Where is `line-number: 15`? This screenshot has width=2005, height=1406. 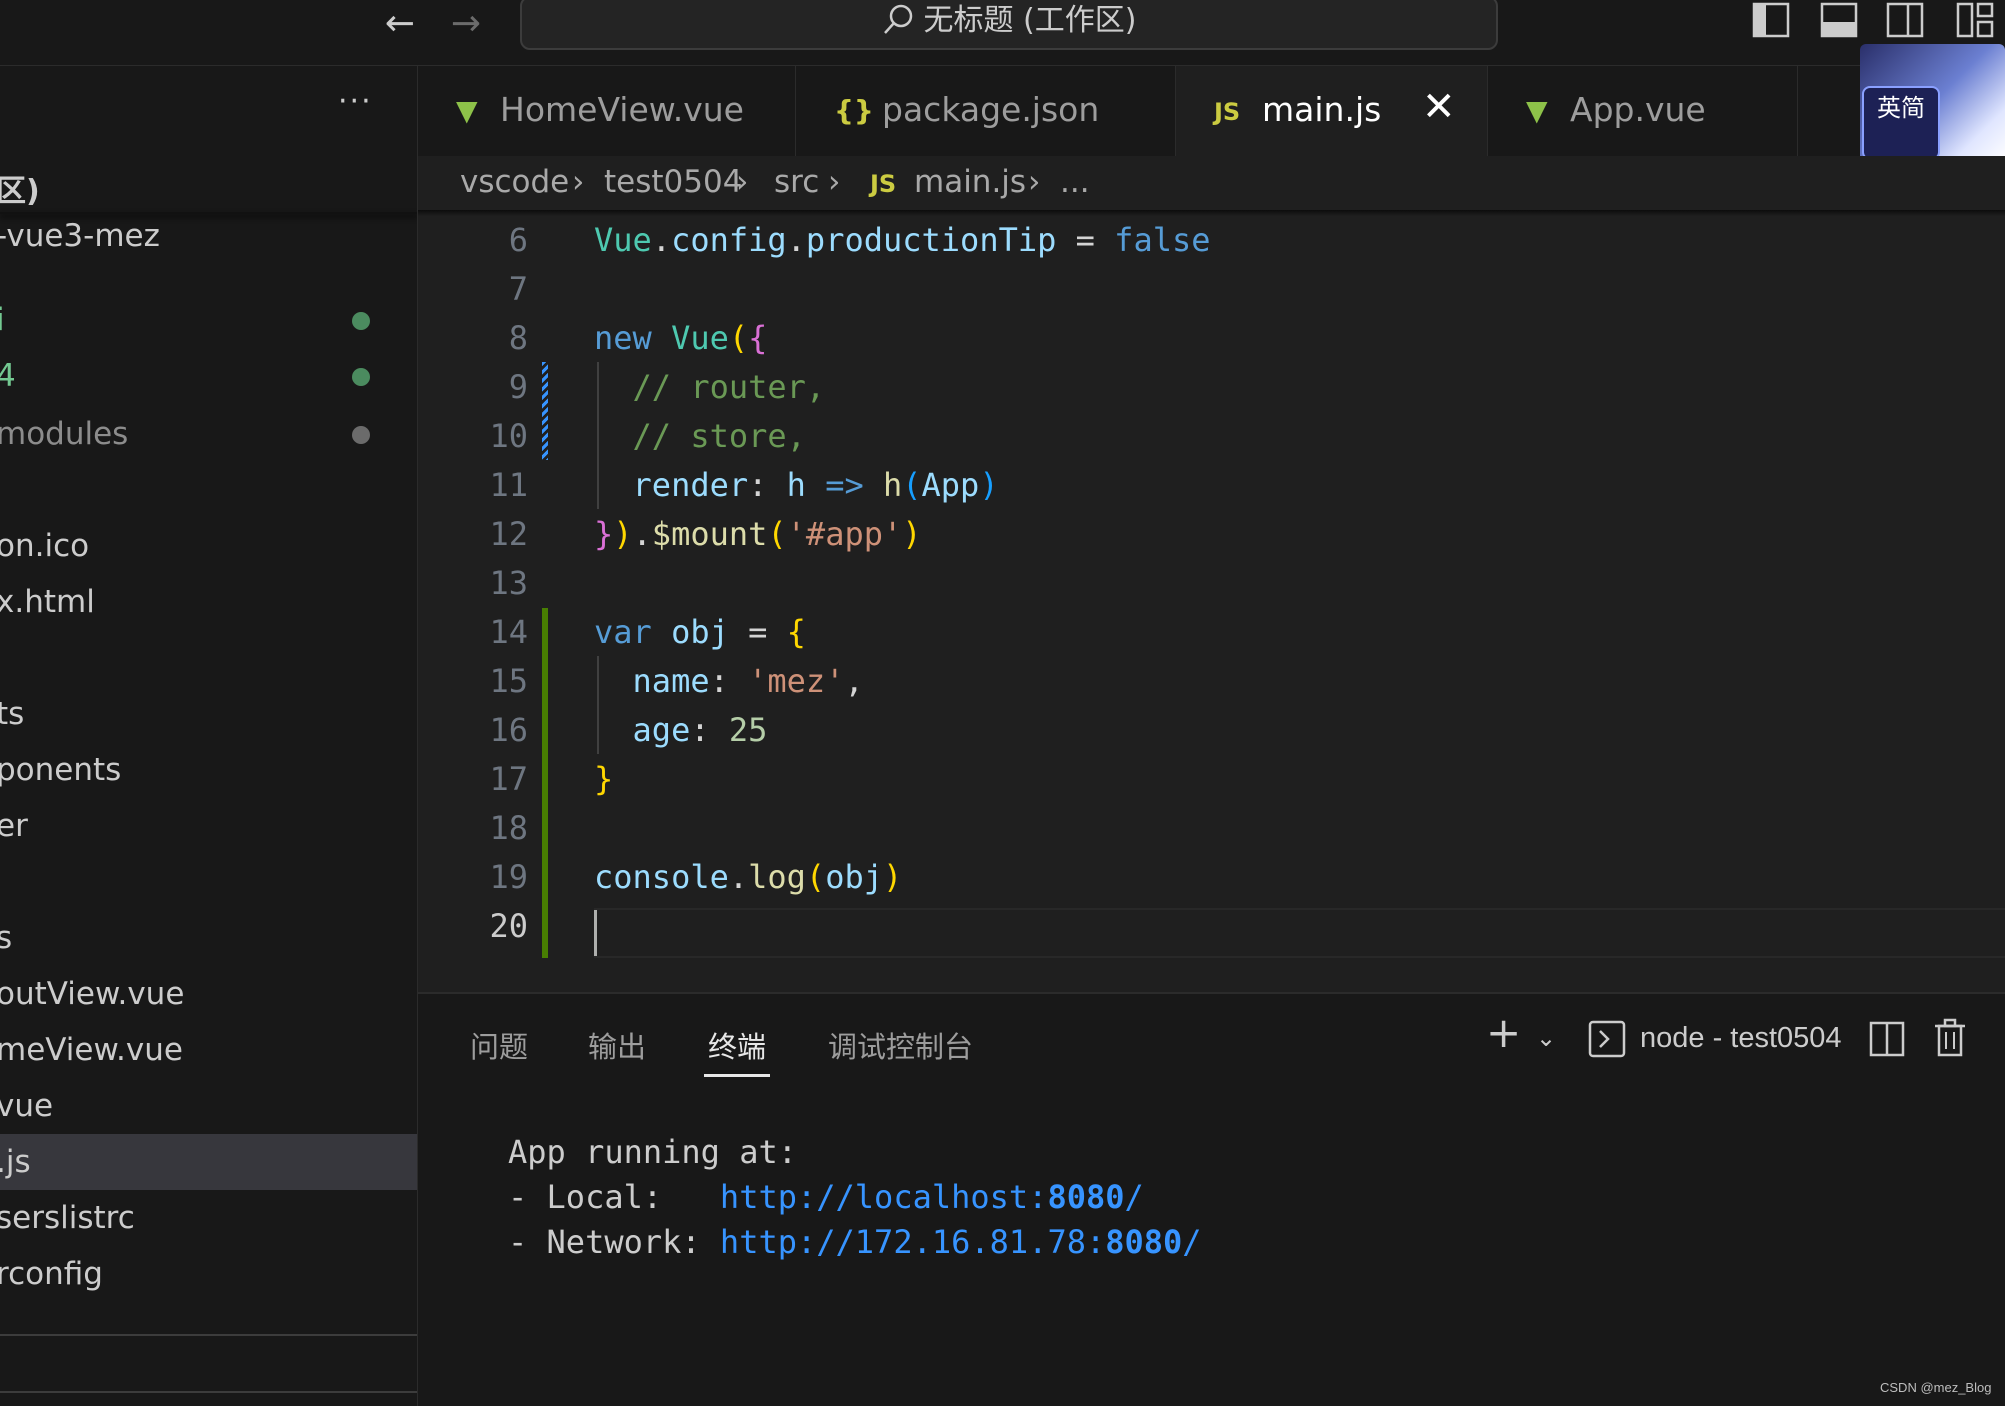 line-number: 15 is located at coordinates (508, 681).